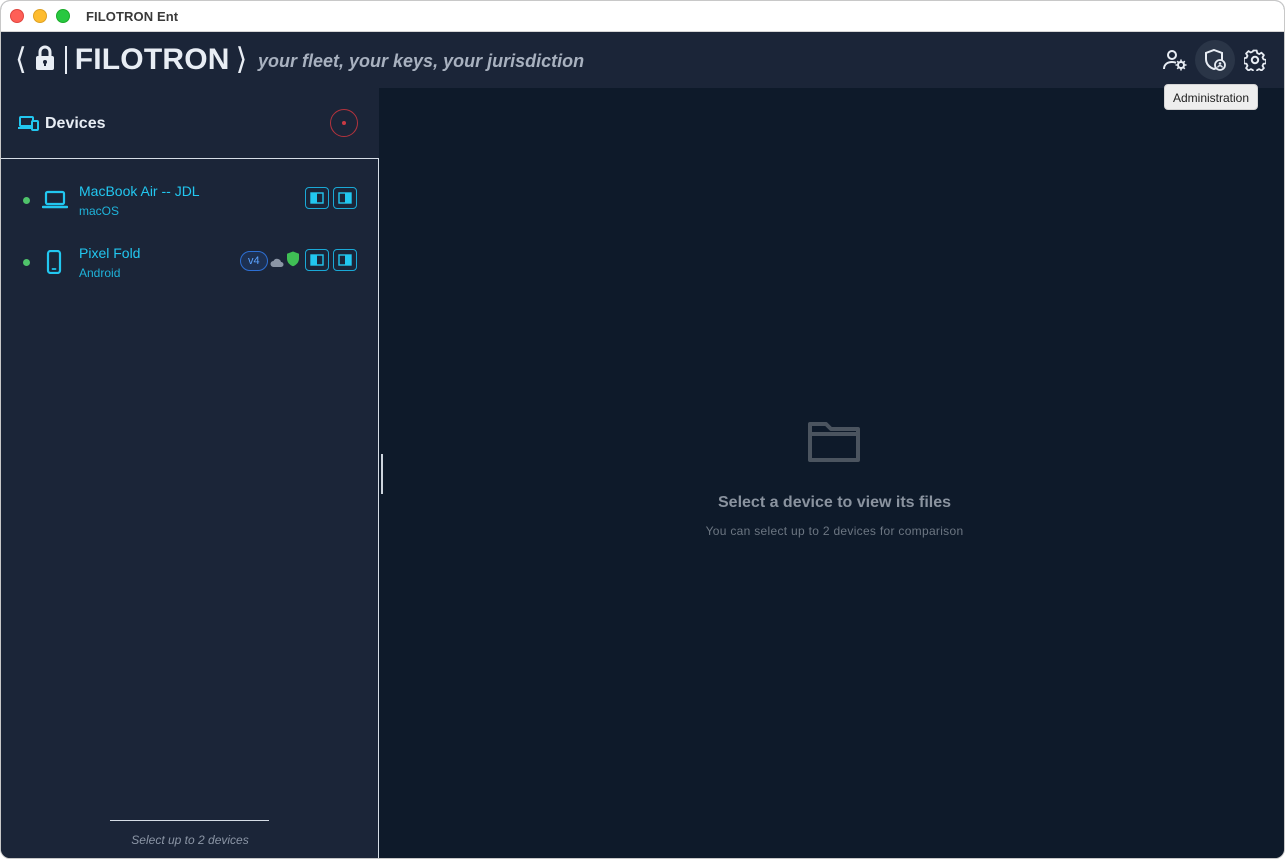 The image size is (1285, 859). Describe the element at coordinates (63, 16) in the screenshot. I see `zoom-window-button` at that location.